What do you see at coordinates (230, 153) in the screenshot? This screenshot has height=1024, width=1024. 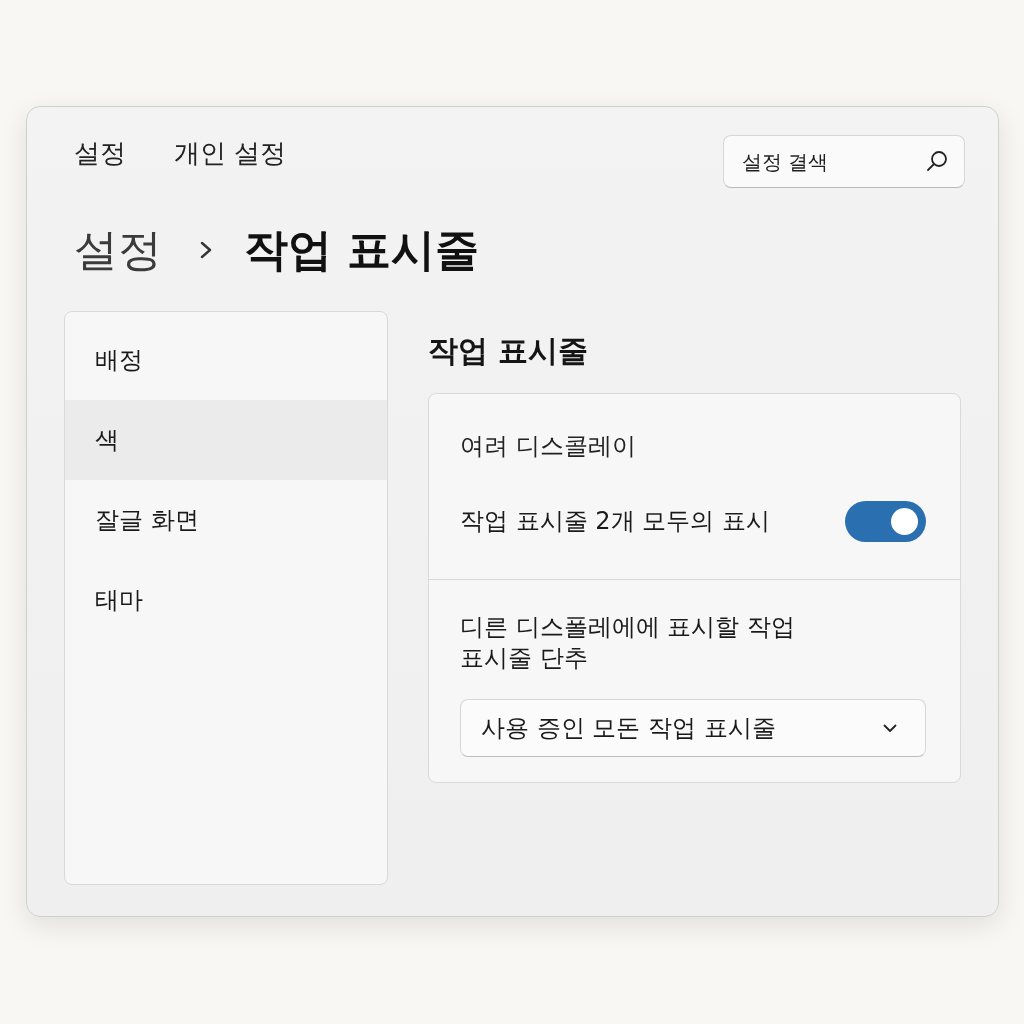 I see `nav-link: 개인 설정` at bounding box center [230, 153].